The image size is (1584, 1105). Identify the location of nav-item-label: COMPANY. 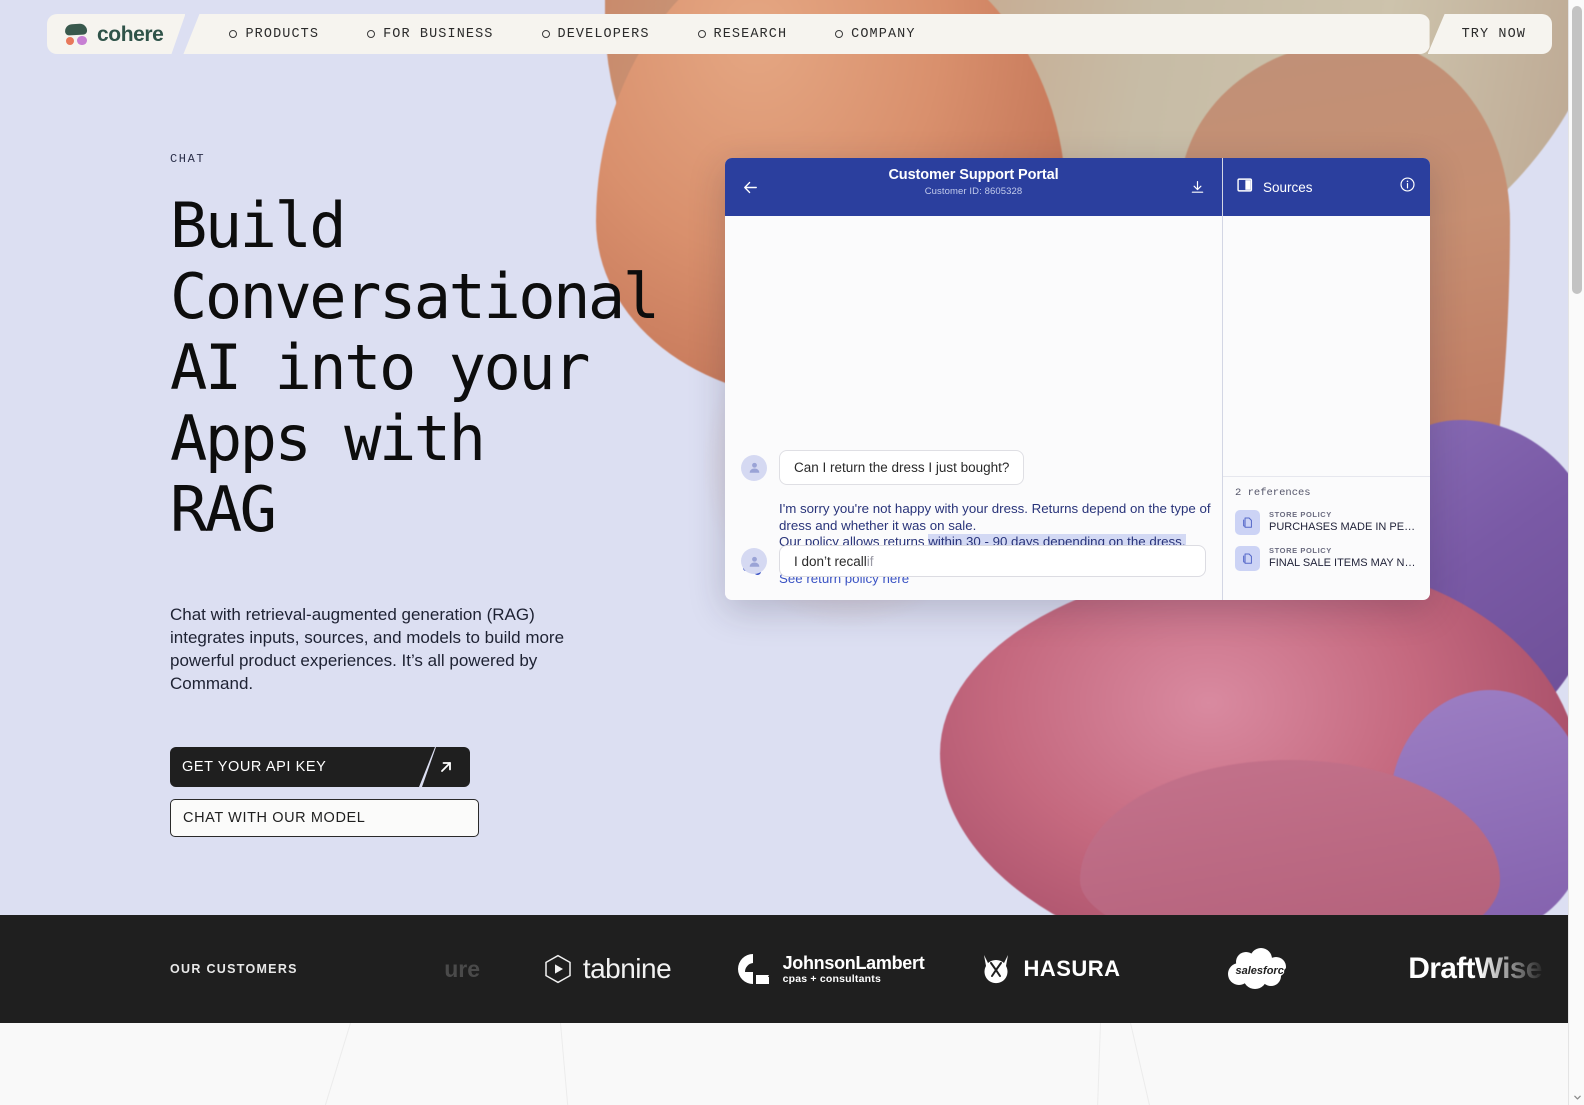
(883, 34).